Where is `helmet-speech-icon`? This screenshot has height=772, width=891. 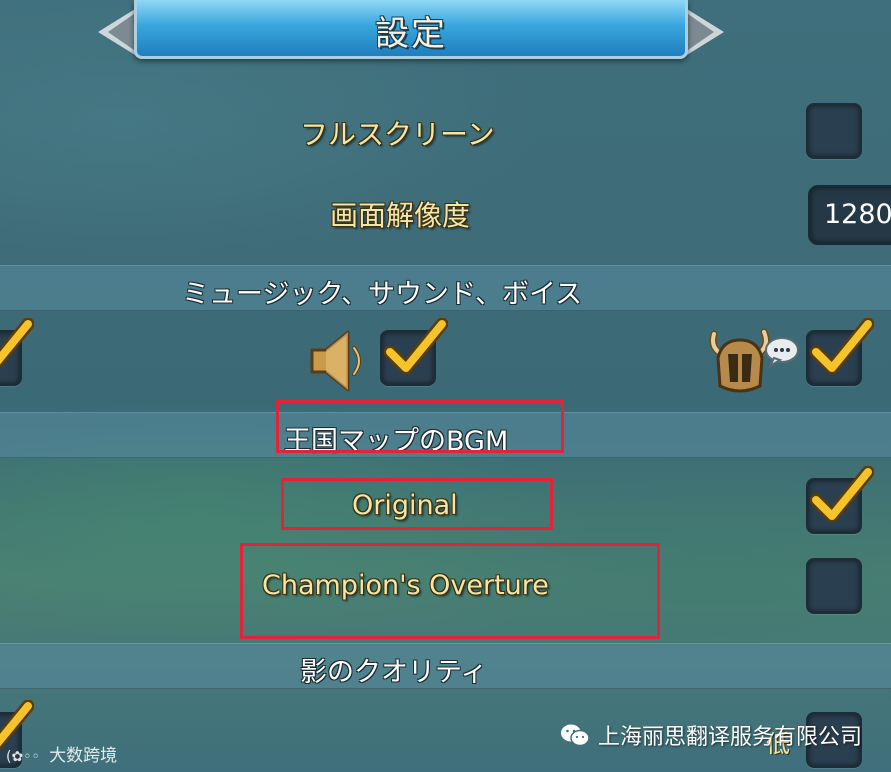
helmet-speech-icon is located at coordinates (754, 360).